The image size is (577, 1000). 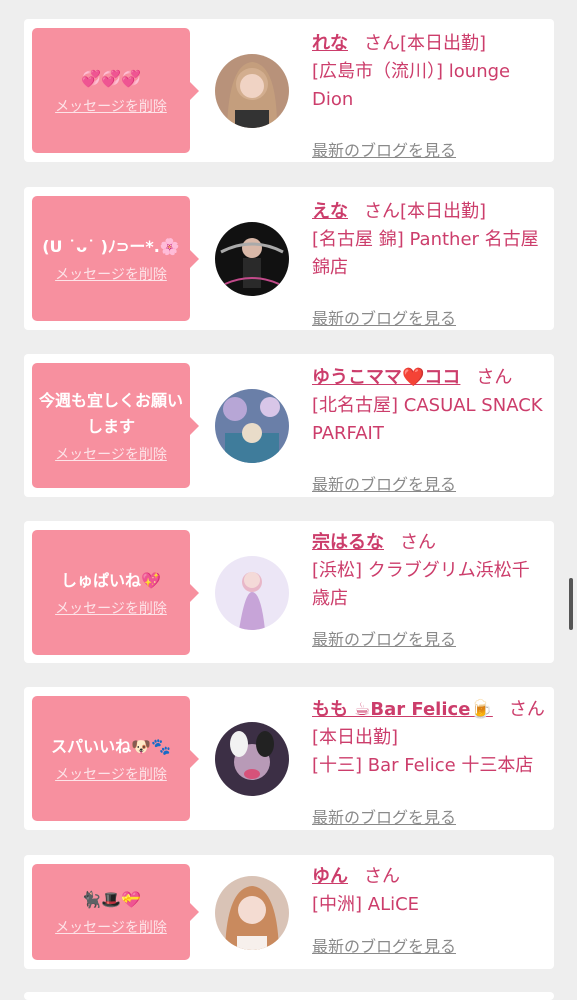 What do you see at coordinates (402, 709) in the screenshot?
I see `cast-name: もも ☕Bar Felice🍺` at bounding box center [402, 709].